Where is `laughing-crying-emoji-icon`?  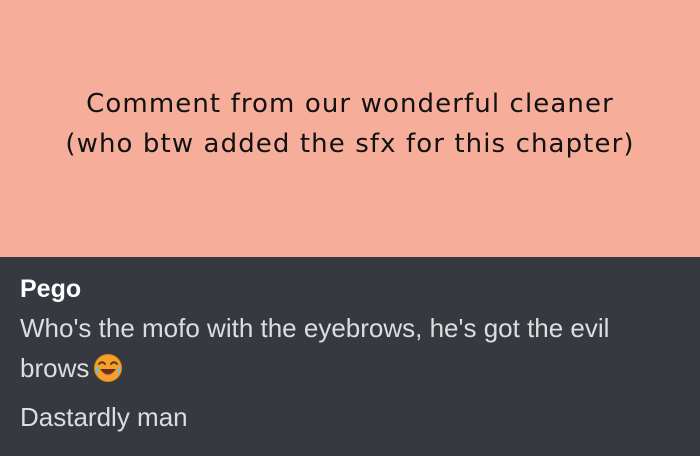
laughing-crying-emoji-icon is located at coordinates (108, 368).